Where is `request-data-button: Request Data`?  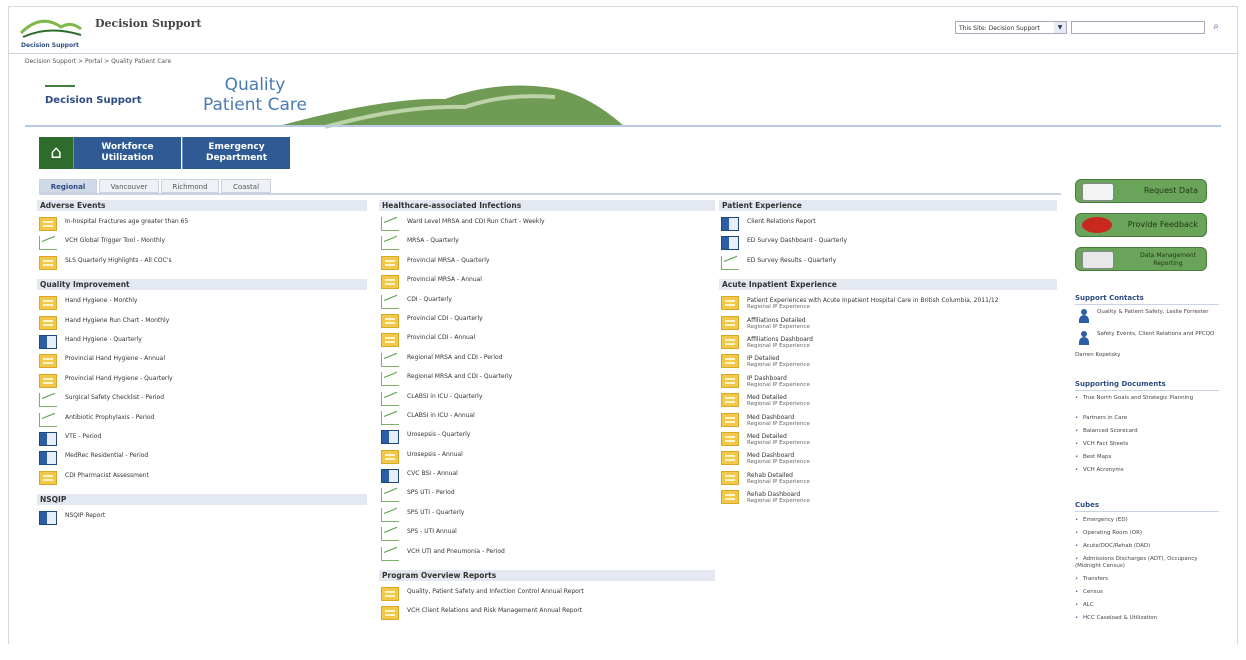 request-data-button: Request Data is located at coordinates (1141, 191).